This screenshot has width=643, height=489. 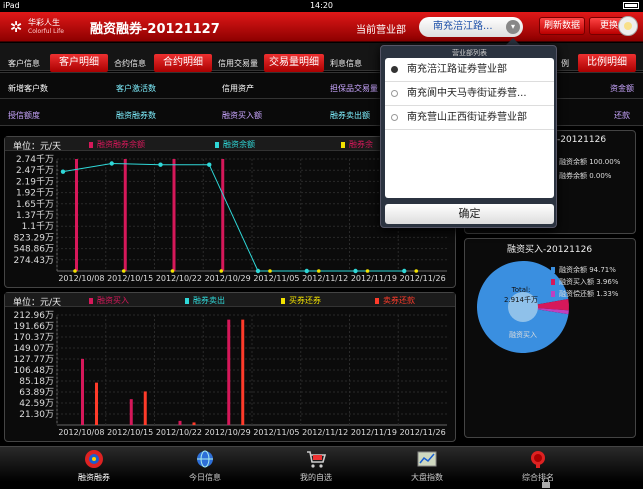 I want to click on x-tick-label: 2012/11/12, so click(x=325, y=278).